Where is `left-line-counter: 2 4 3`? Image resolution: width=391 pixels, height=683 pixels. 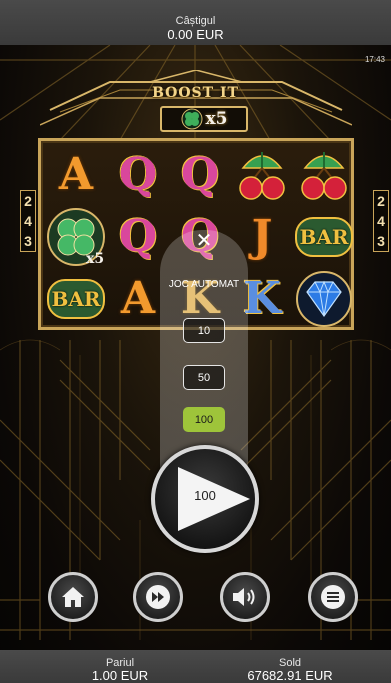 left-line-counter: 2 4 3 is located at coordinates (28, 221).